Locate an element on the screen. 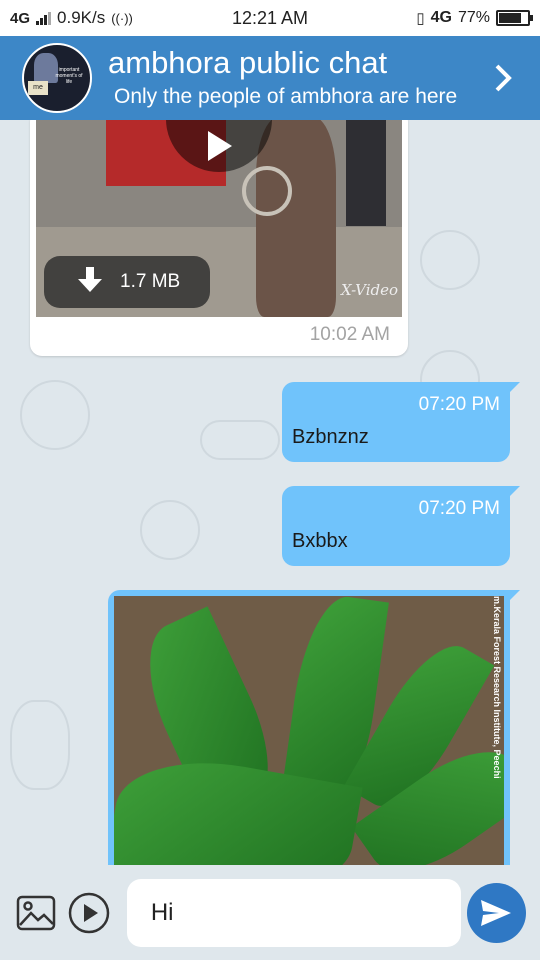 The height and width of the screenshot is (960, 540). signal-icon is located at coordinates (44, 18).